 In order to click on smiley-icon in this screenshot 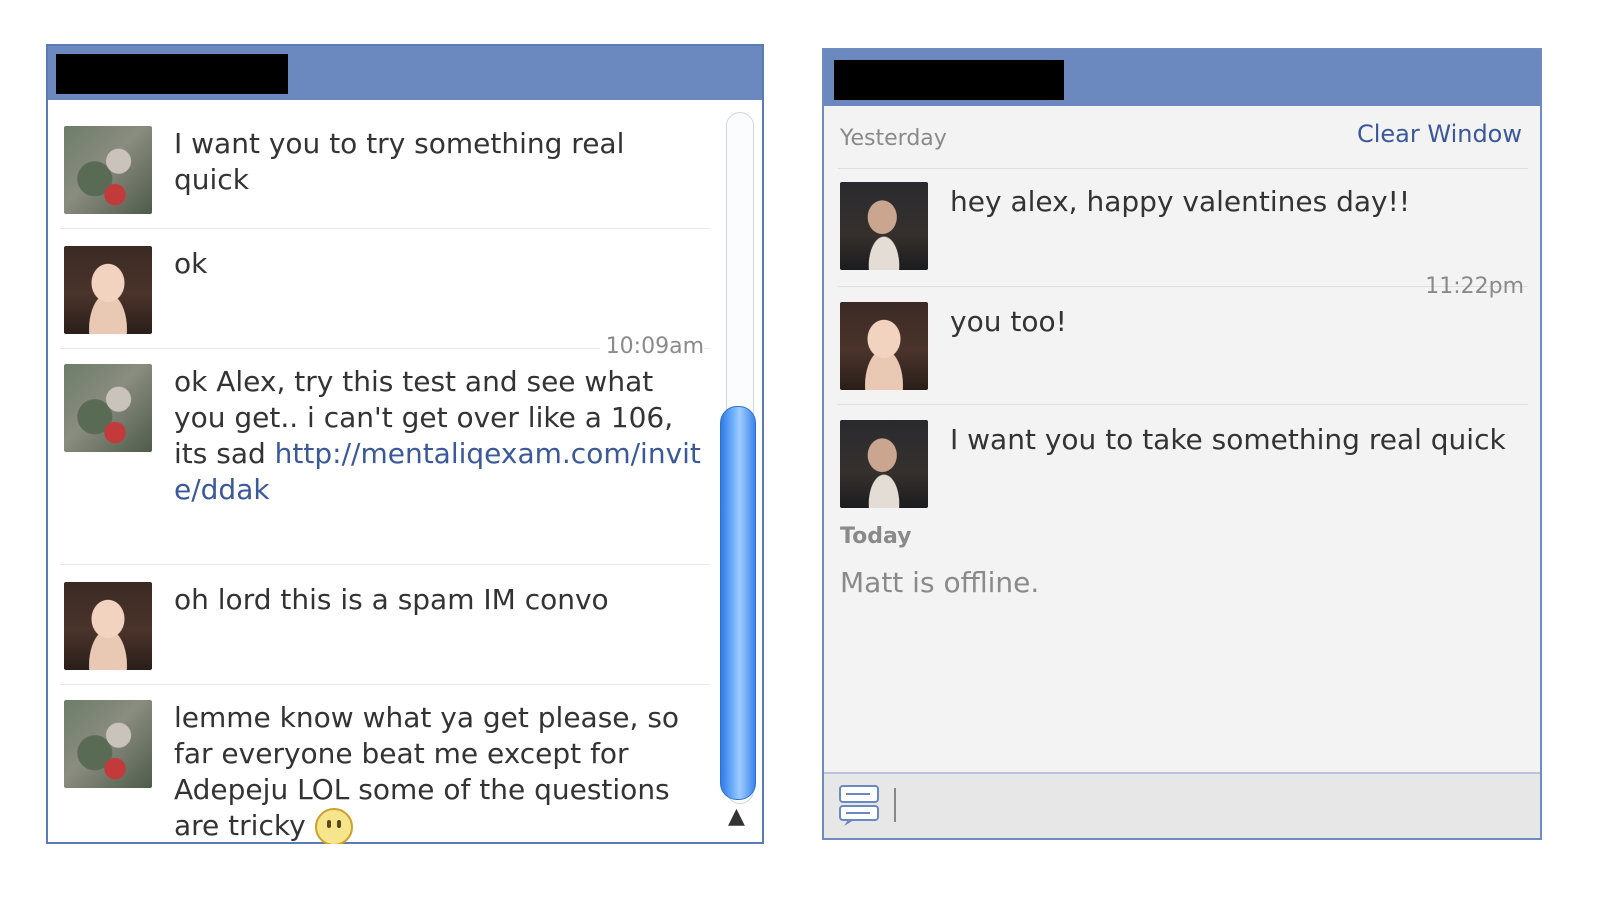, I will do `click(333, 826)`.